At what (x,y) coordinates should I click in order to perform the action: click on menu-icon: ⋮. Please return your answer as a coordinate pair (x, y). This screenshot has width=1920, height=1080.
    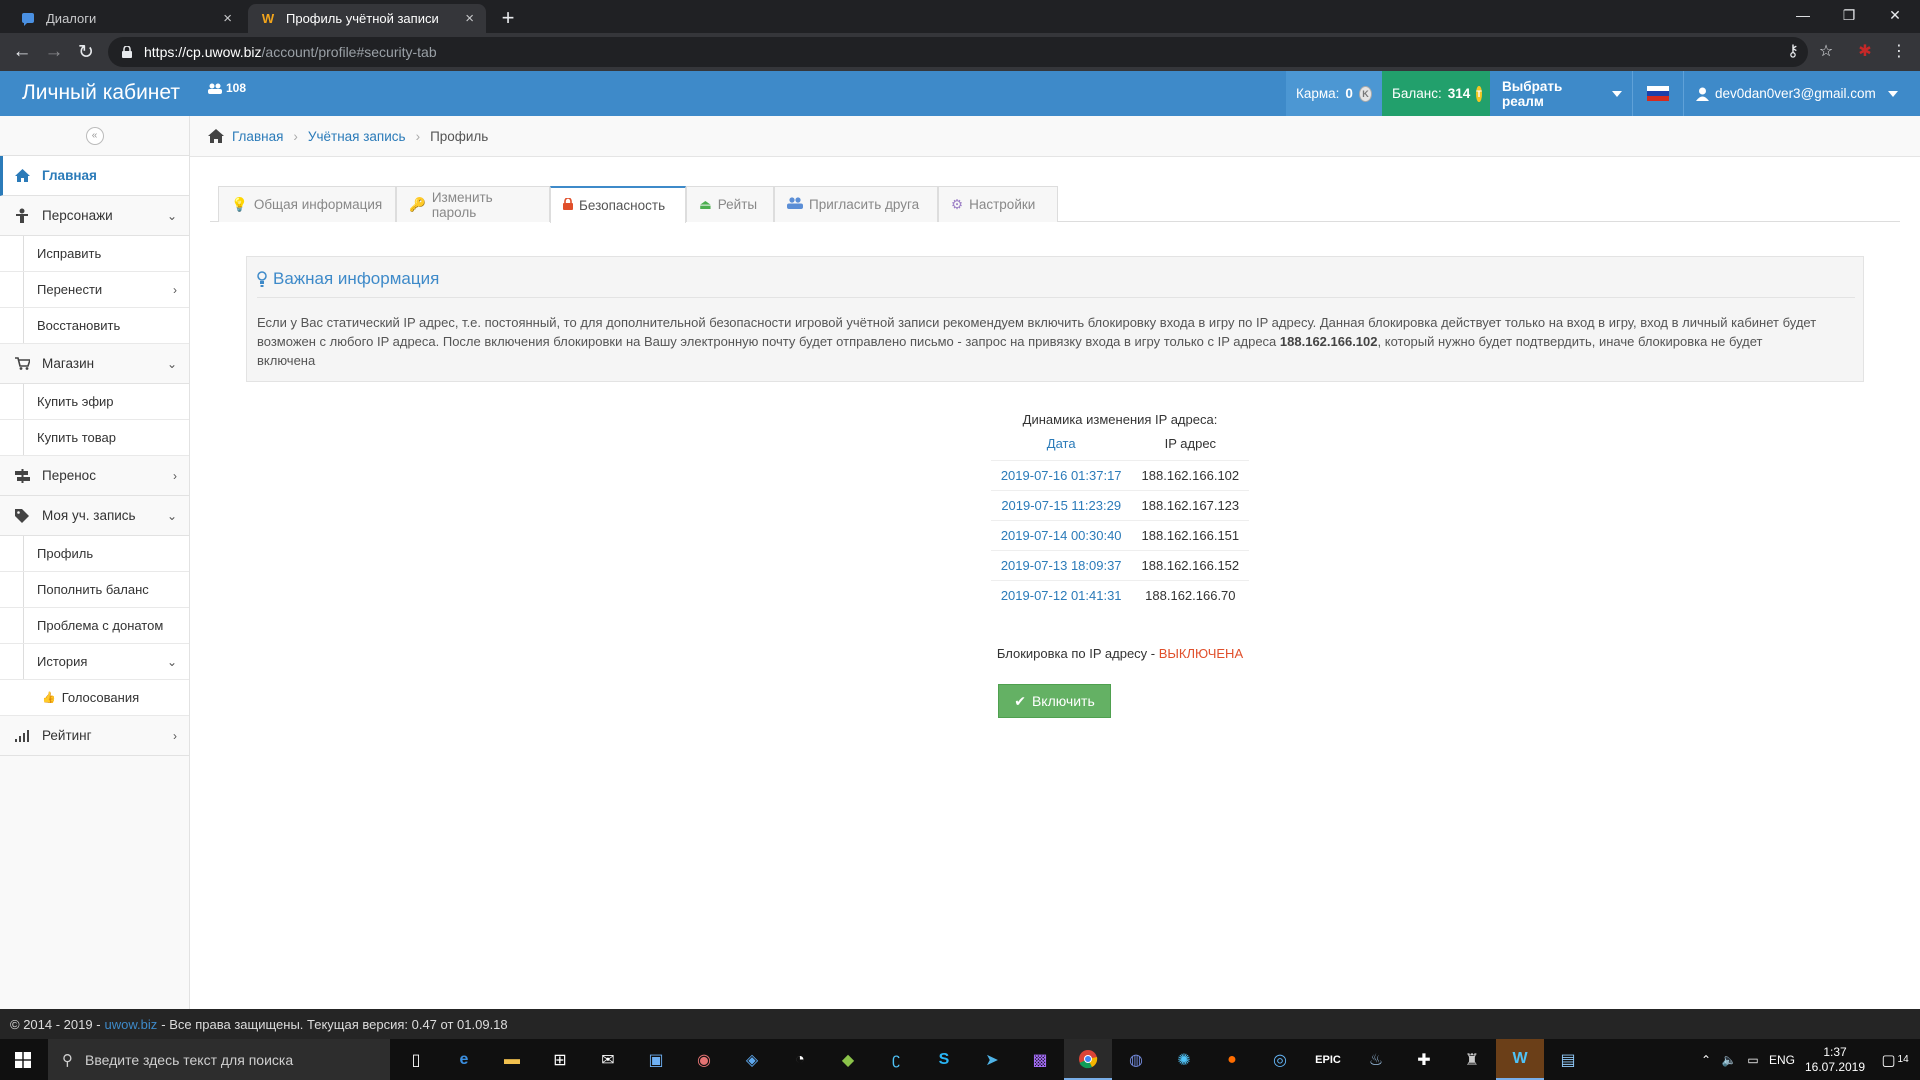
    Looking at the image, I should click on (1899, 51).